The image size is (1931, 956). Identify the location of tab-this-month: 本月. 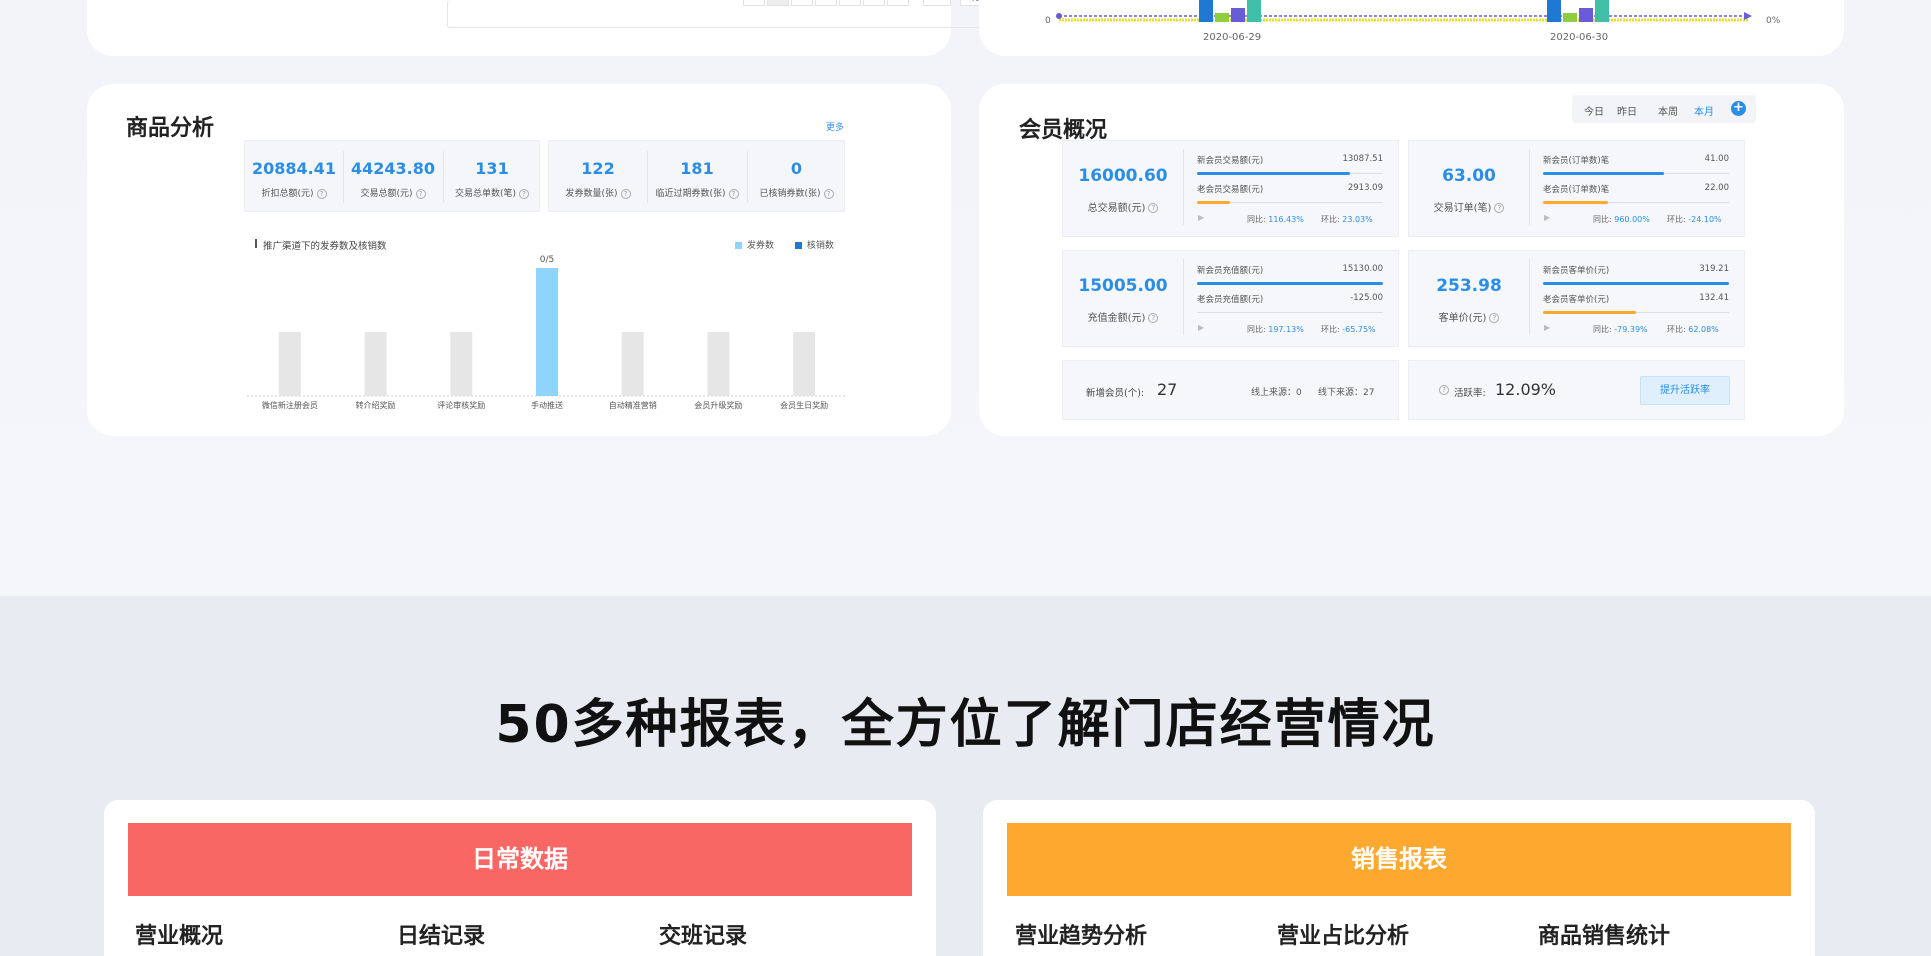
(1704, 110).